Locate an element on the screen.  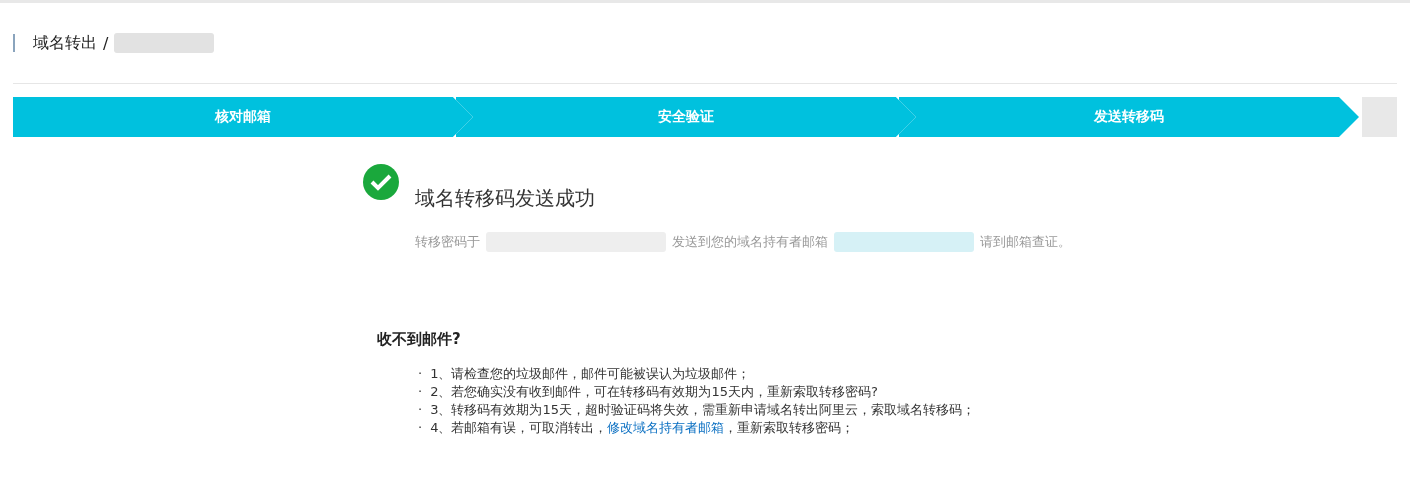
help-item-text: 4、若邮箱有误，可取消转出，修改域名持有者邮箱，重新索取转移密码； is located at coordinates (642, 428).